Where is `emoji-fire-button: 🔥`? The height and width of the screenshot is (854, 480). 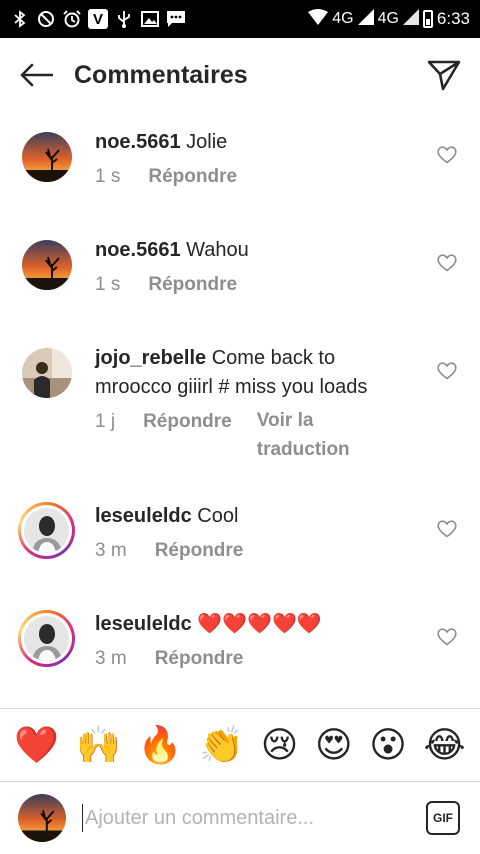 emoji-fire-button: 🔥 is located at coordinates (160, 745).